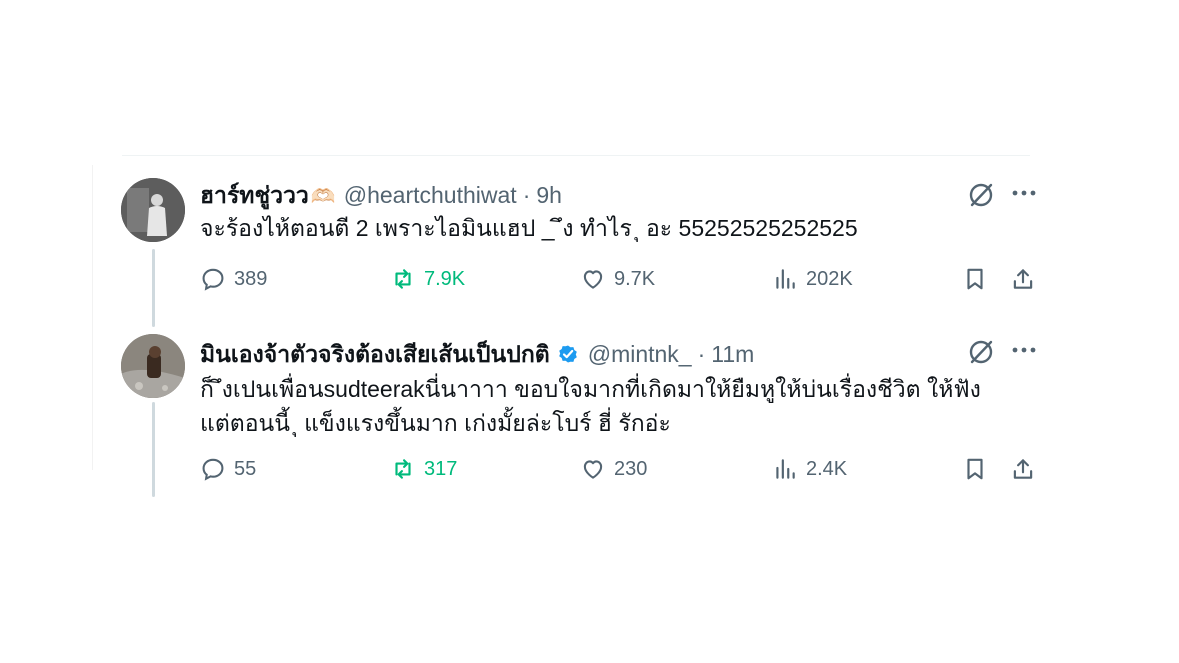 This screenshot has height=663, width=1179. Describe the element at coordinates (254, 196) in the screenshot. I see `display-name: ฮาร์ทชู่ววว` at that location.